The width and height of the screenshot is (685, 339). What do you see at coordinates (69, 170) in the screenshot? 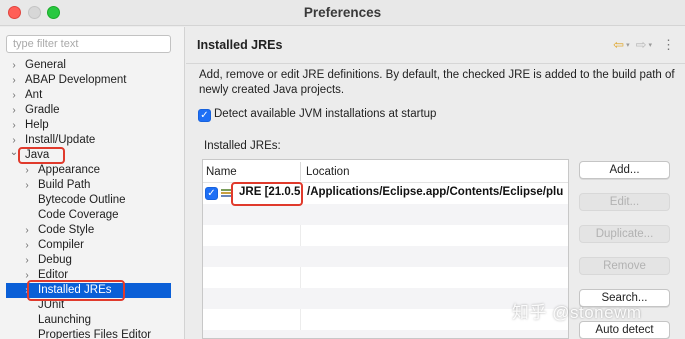
I see `tree-item-label: Appearance` at bounding box center [69, 170].